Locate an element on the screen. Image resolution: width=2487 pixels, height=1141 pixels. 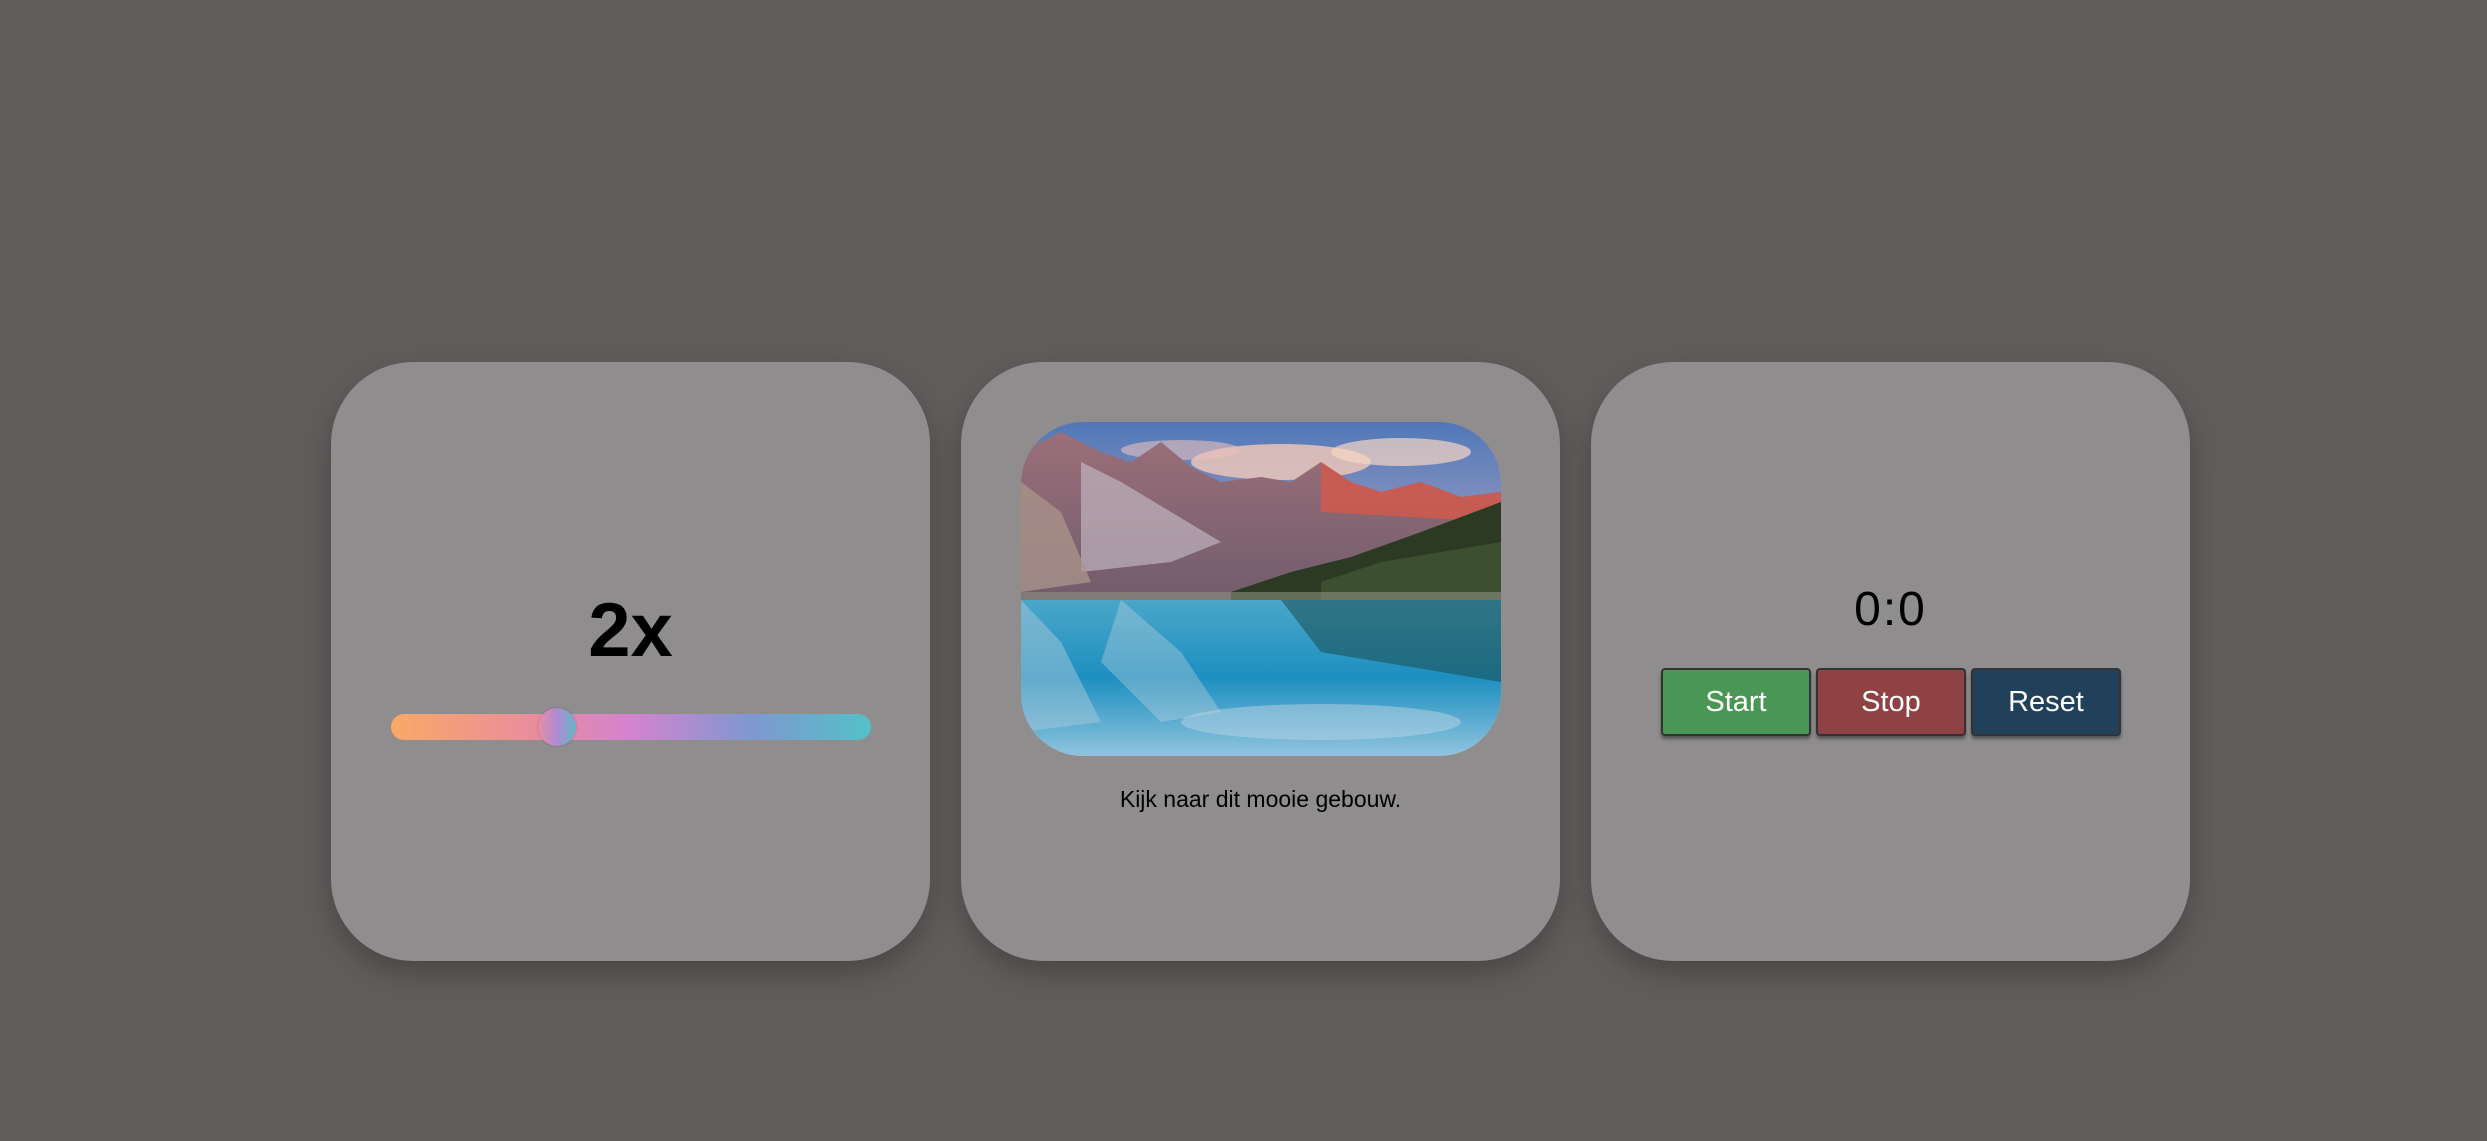
speed-card: 2x is located at coordinates (630, 661).